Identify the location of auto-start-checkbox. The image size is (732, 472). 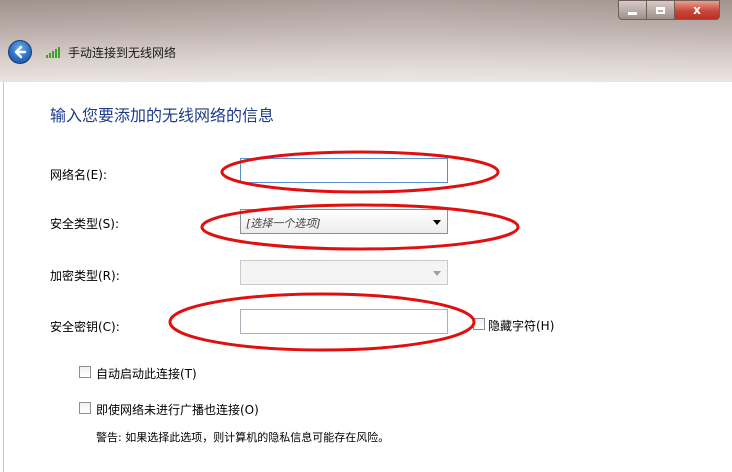
(85, 372).